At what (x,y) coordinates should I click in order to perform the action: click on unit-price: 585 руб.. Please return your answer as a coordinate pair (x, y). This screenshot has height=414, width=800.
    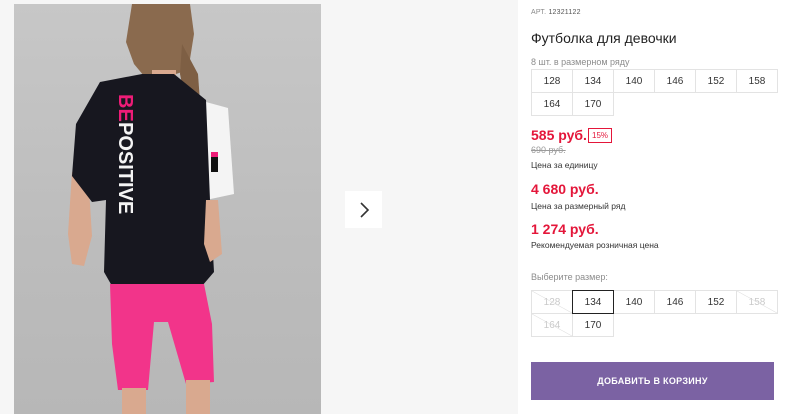
    Looking at the image, I should click on (559, 135).